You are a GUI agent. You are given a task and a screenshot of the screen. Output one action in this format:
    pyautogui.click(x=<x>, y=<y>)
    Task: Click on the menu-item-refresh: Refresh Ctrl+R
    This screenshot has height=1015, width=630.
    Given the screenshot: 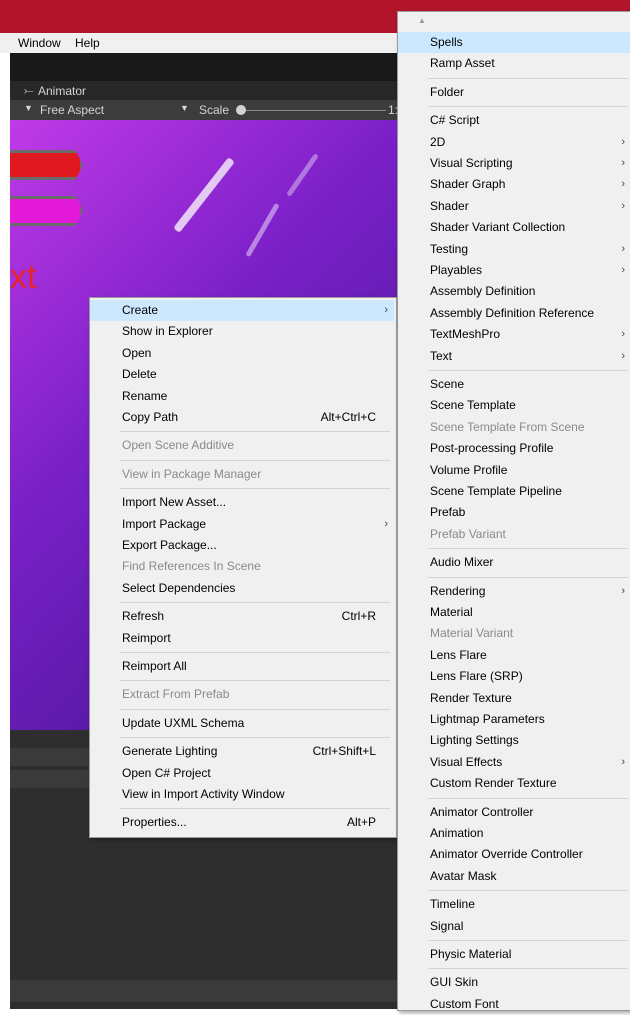 What is the action you would take?
    pyautogui.click(x=242, y=616)
    